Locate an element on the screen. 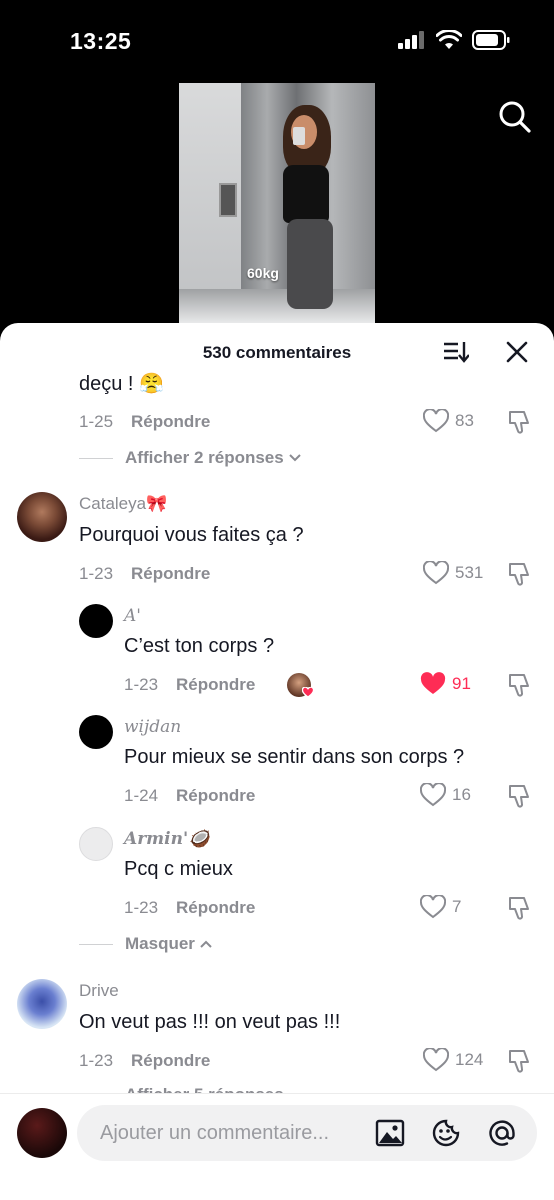 Image resolution: width=554 pixels, height=1200 pixels. image-icon is located at coordinates (390, 1133).